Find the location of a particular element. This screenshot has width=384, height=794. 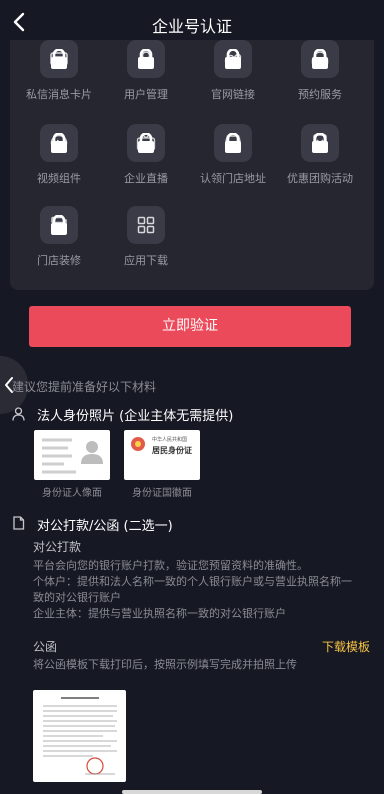

letter-sample-image is located at coordinates (79, 736).